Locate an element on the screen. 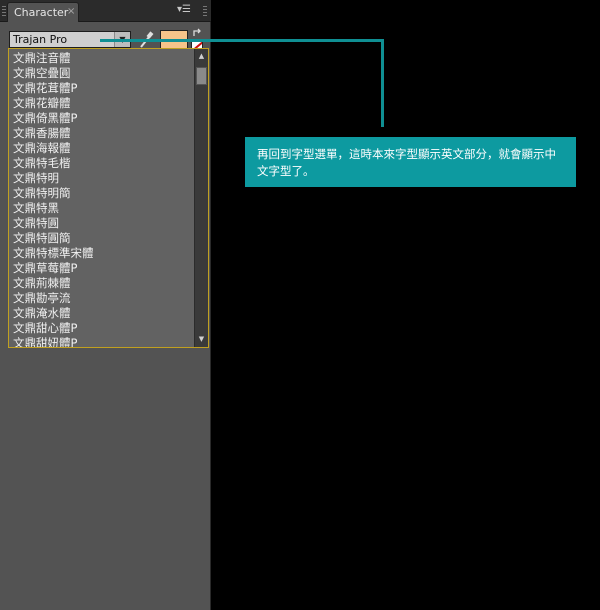 This screenshot has width=600, height=610. callout-text: 再回到字型選單，這時本來字型顯示英文部分，就會顯示中文字型了。 is located at coordinates (406, 162).